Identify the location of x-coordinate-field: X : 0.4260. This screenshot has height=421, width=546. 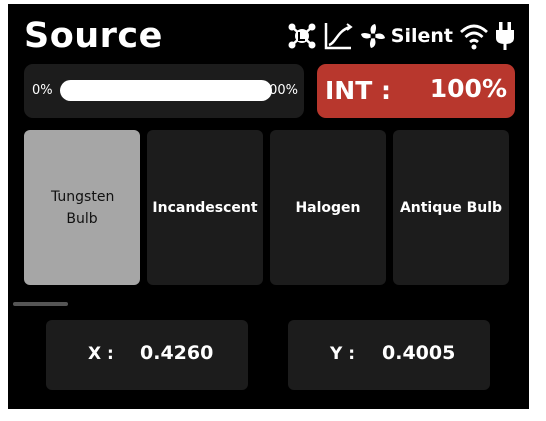
(147, 355).